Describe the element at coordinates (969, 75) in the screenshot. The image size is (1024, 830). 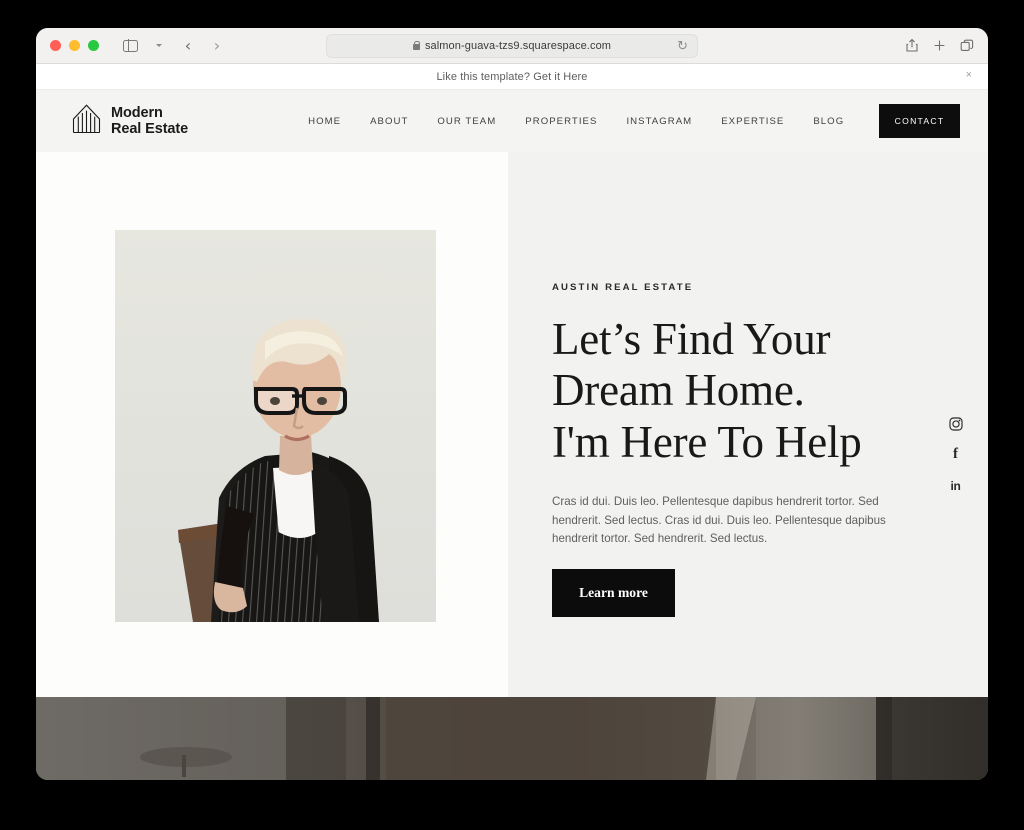
I see `close-icon: ×` at that location.